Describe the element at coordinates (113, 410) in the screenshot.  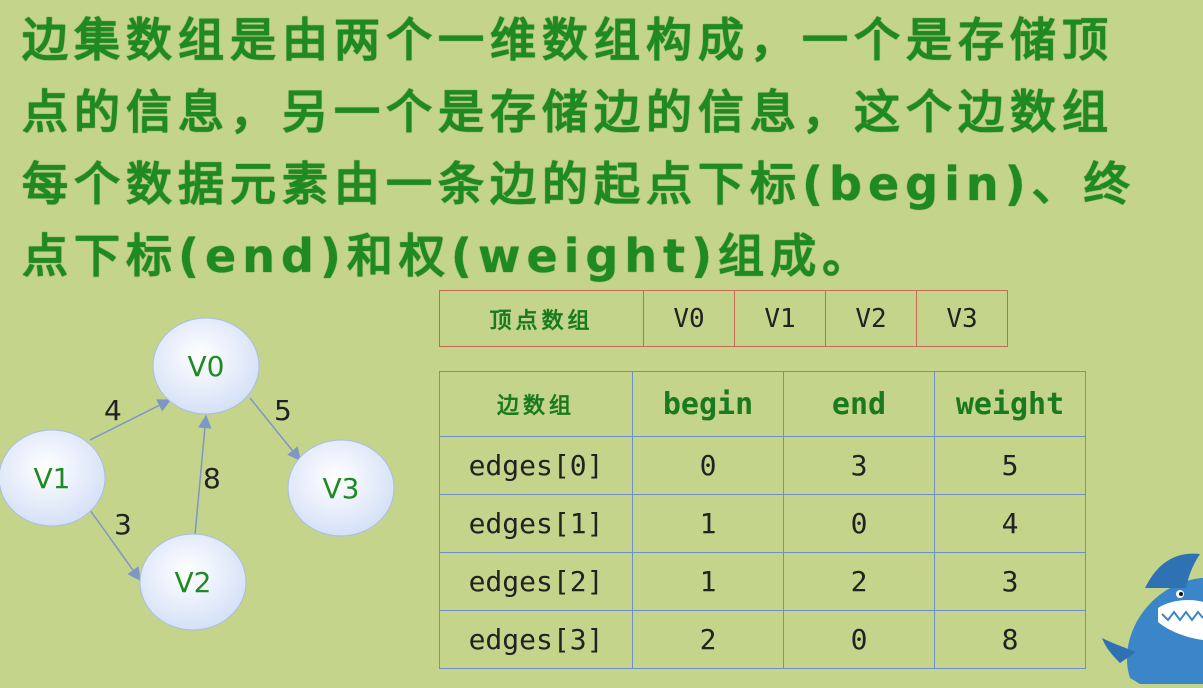
I see `edge-weight-v1-v0: 4` at that location.